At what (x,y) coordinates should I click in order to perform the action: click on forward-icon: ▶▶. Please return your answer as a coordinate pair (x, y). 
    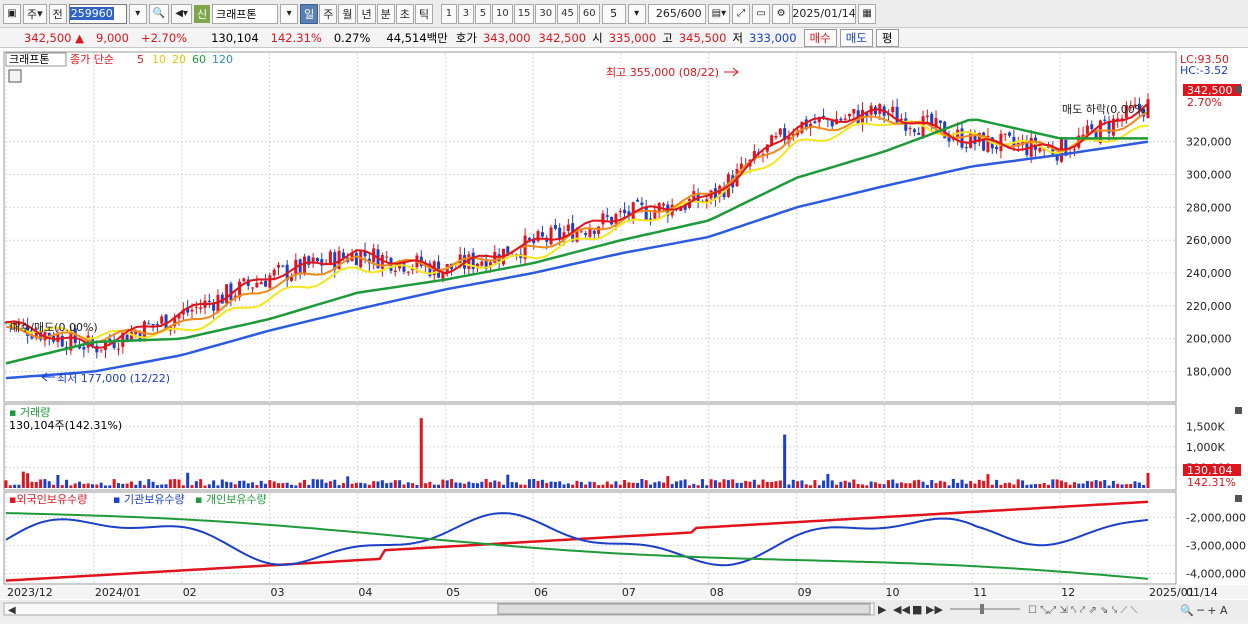
    Looking at the image, I should click on (934, 609).